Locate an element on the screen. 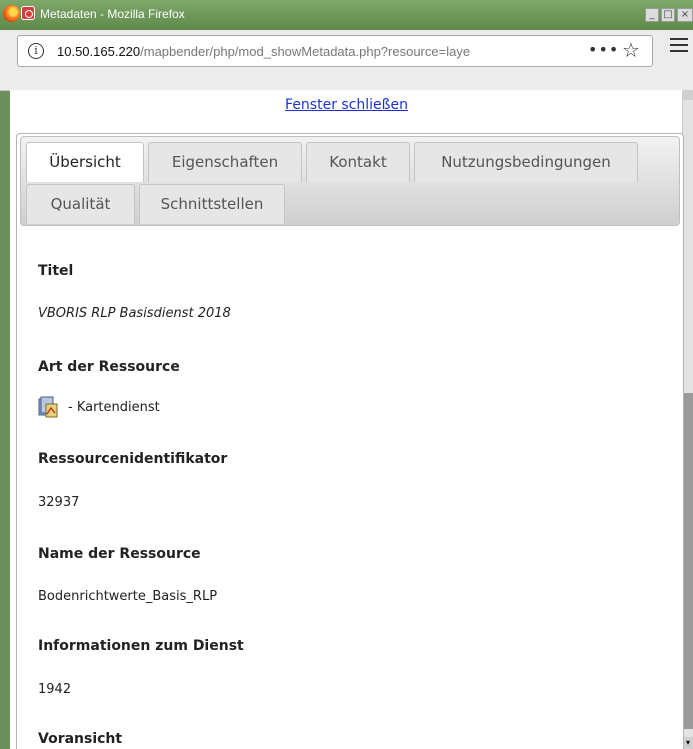  resource-type-row: - Kartendienst is located at coordinates (138, 409).